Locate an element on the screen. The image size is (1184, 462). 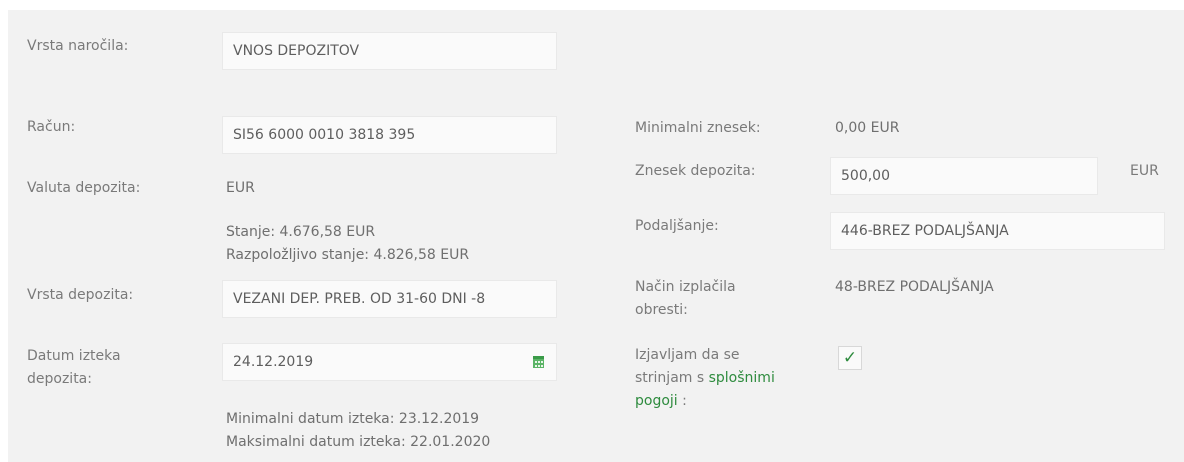
agreement-line2: strinjam s splošnimi is located at coordinates (705, 378).